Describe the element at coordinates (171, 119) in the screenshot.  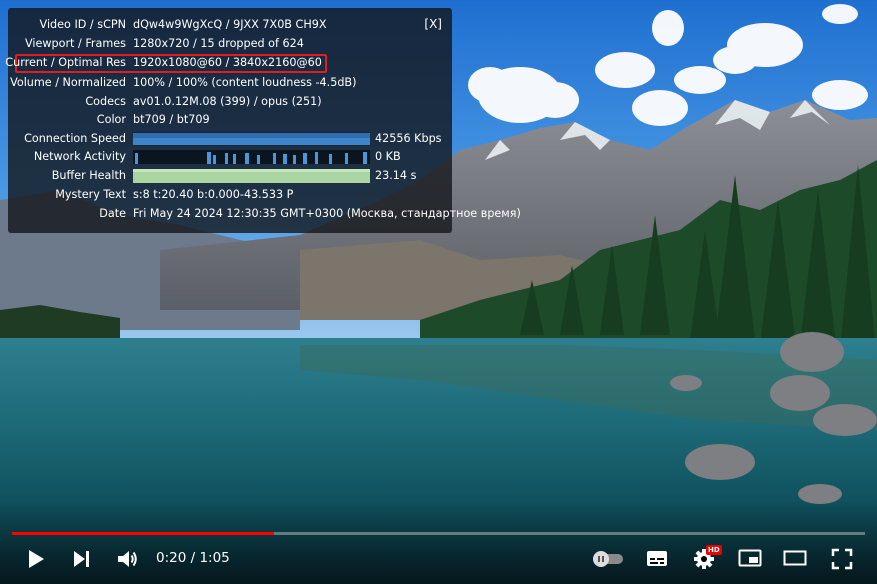
I see `stats-value: bt709 / bt709` at that location.